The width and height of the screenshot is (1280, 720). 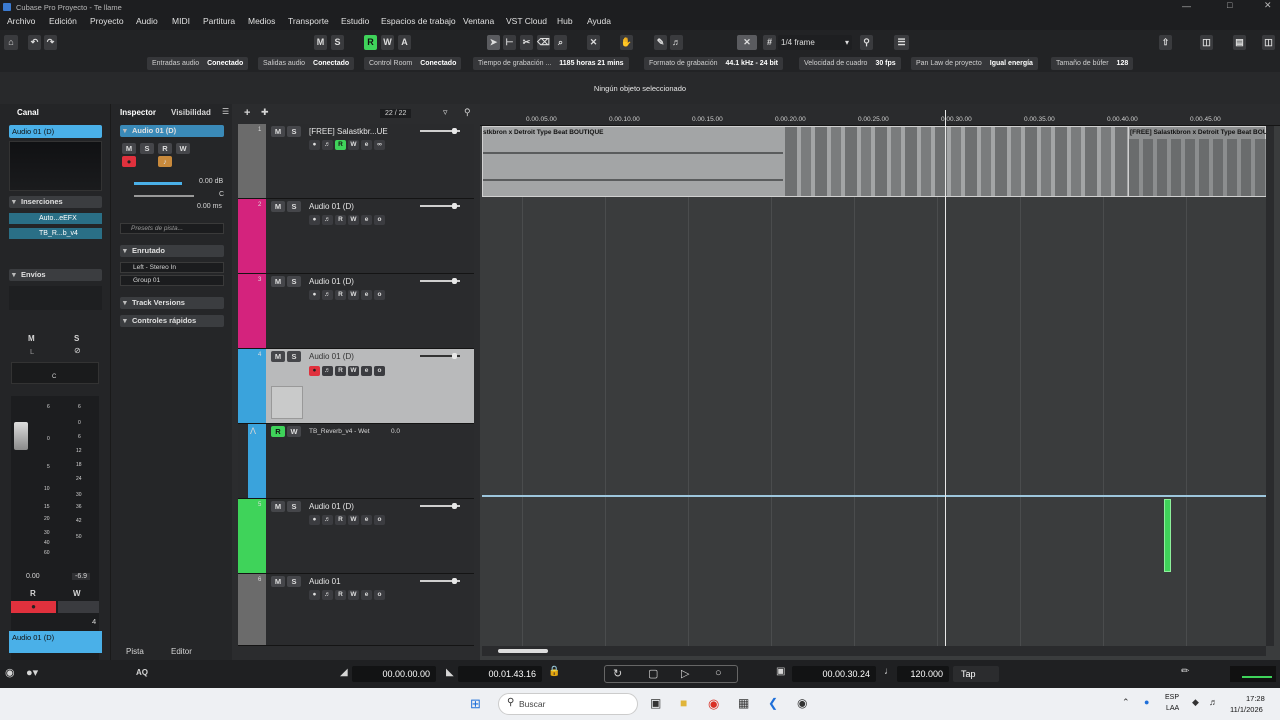 What do you see at coordinates (478, 21) in the screenshot?
I see `menu-ventana: Ventana` at bounding box center [478, 21].